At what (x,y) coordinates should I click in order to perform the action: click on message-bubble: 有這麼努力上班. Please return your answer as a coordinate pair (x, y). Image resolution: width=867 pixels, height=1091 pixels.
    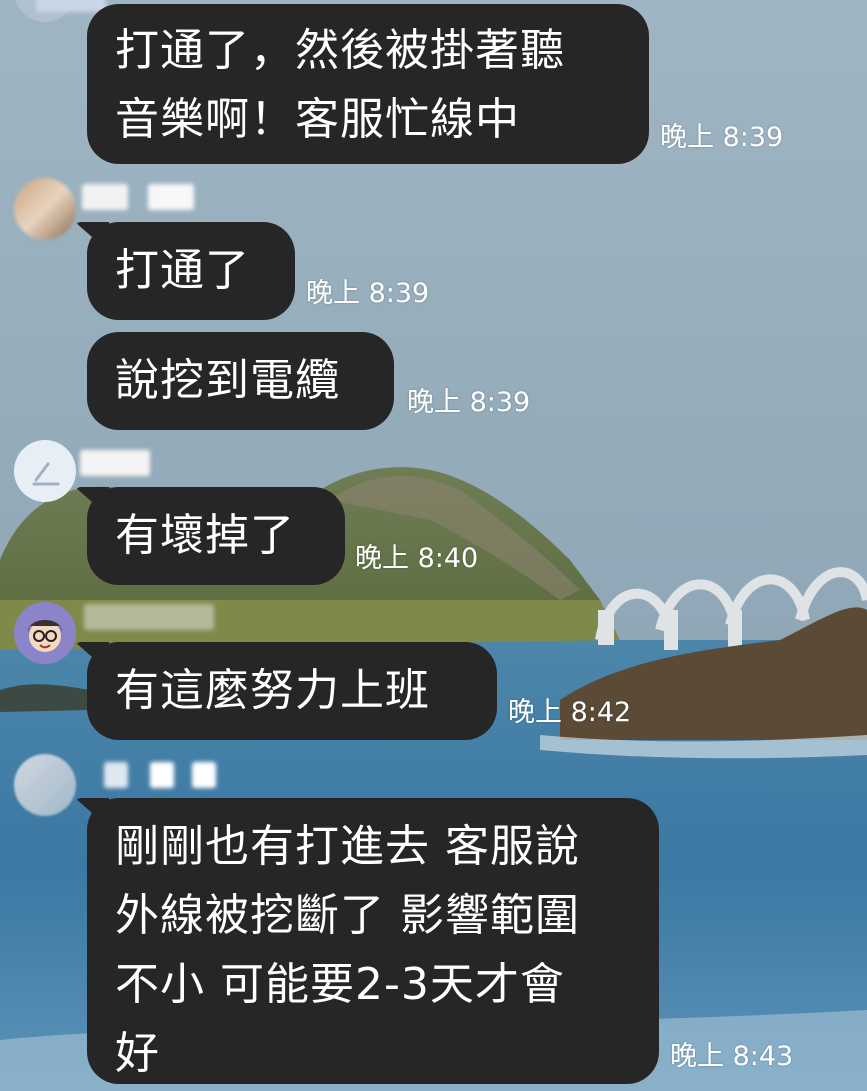
    Looking at the image, I should click on (292, 691).